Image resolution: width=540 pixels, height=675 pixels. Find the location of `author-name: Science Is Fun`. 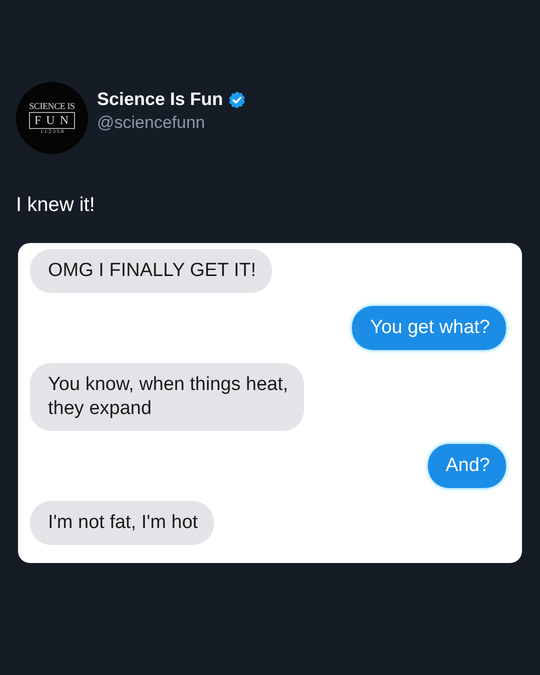

author-name: Science Is Fun is located at coordinates (160, 99).